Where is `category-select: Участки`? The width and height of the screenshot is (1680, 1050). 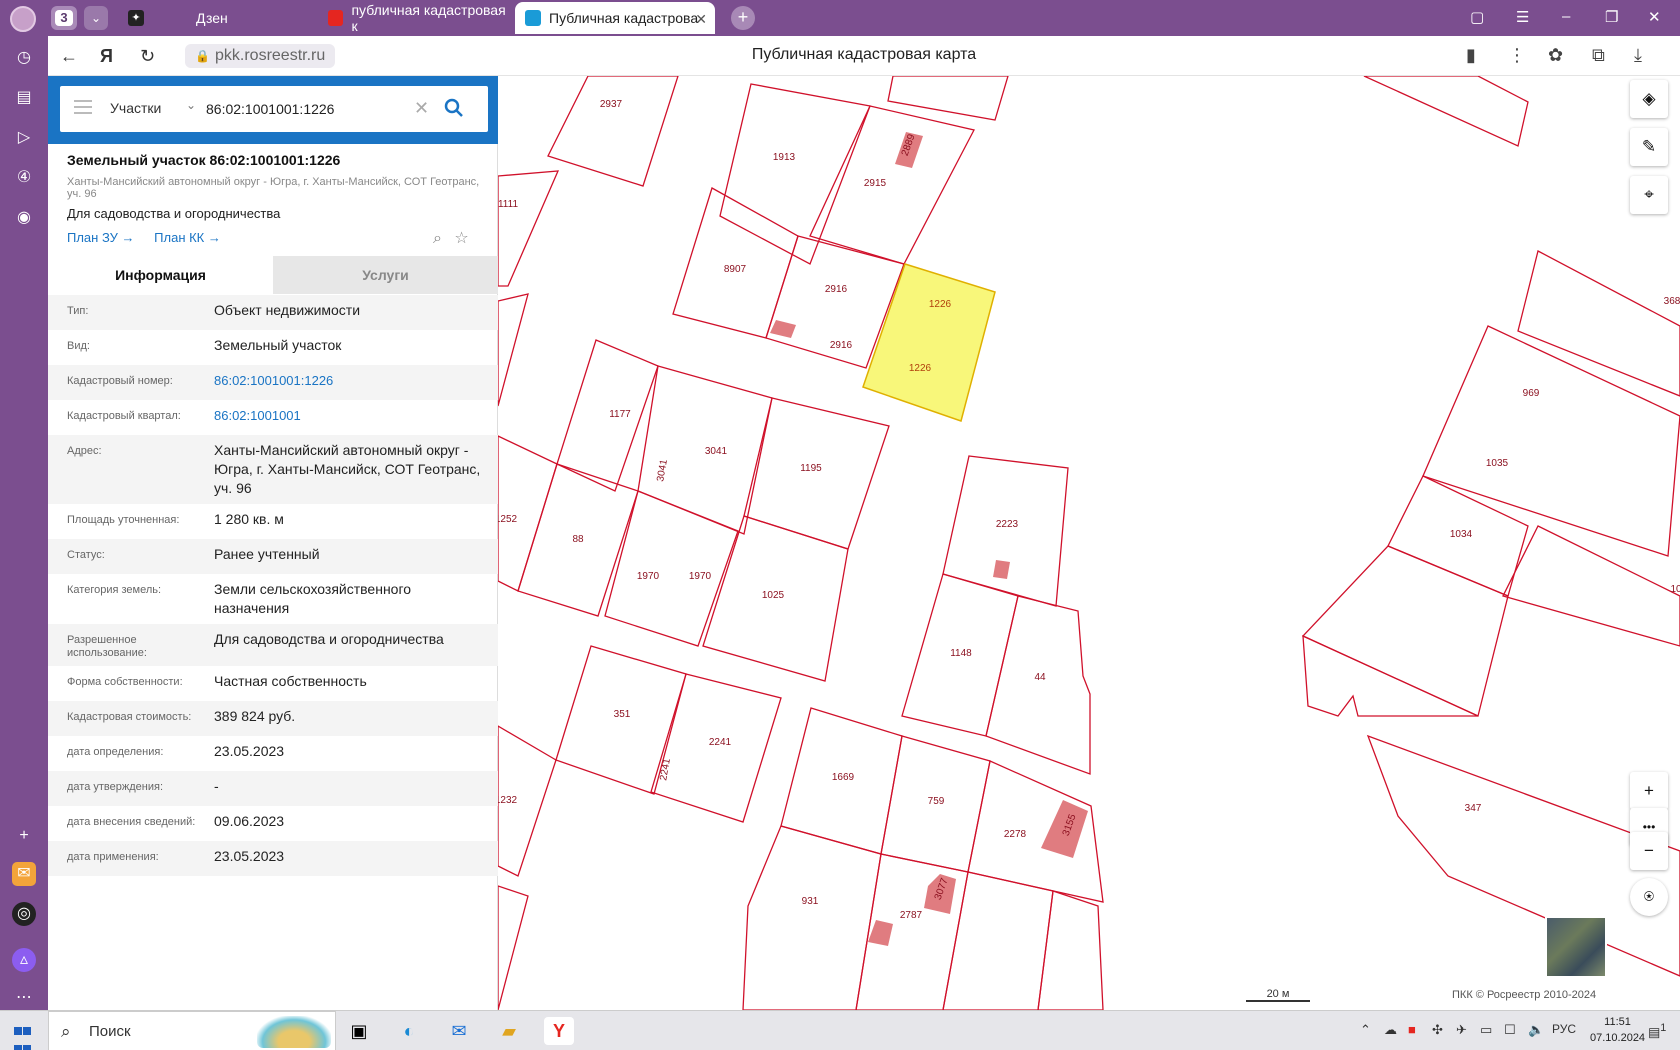 category-select: Участки is located at coordinates (135, 108).